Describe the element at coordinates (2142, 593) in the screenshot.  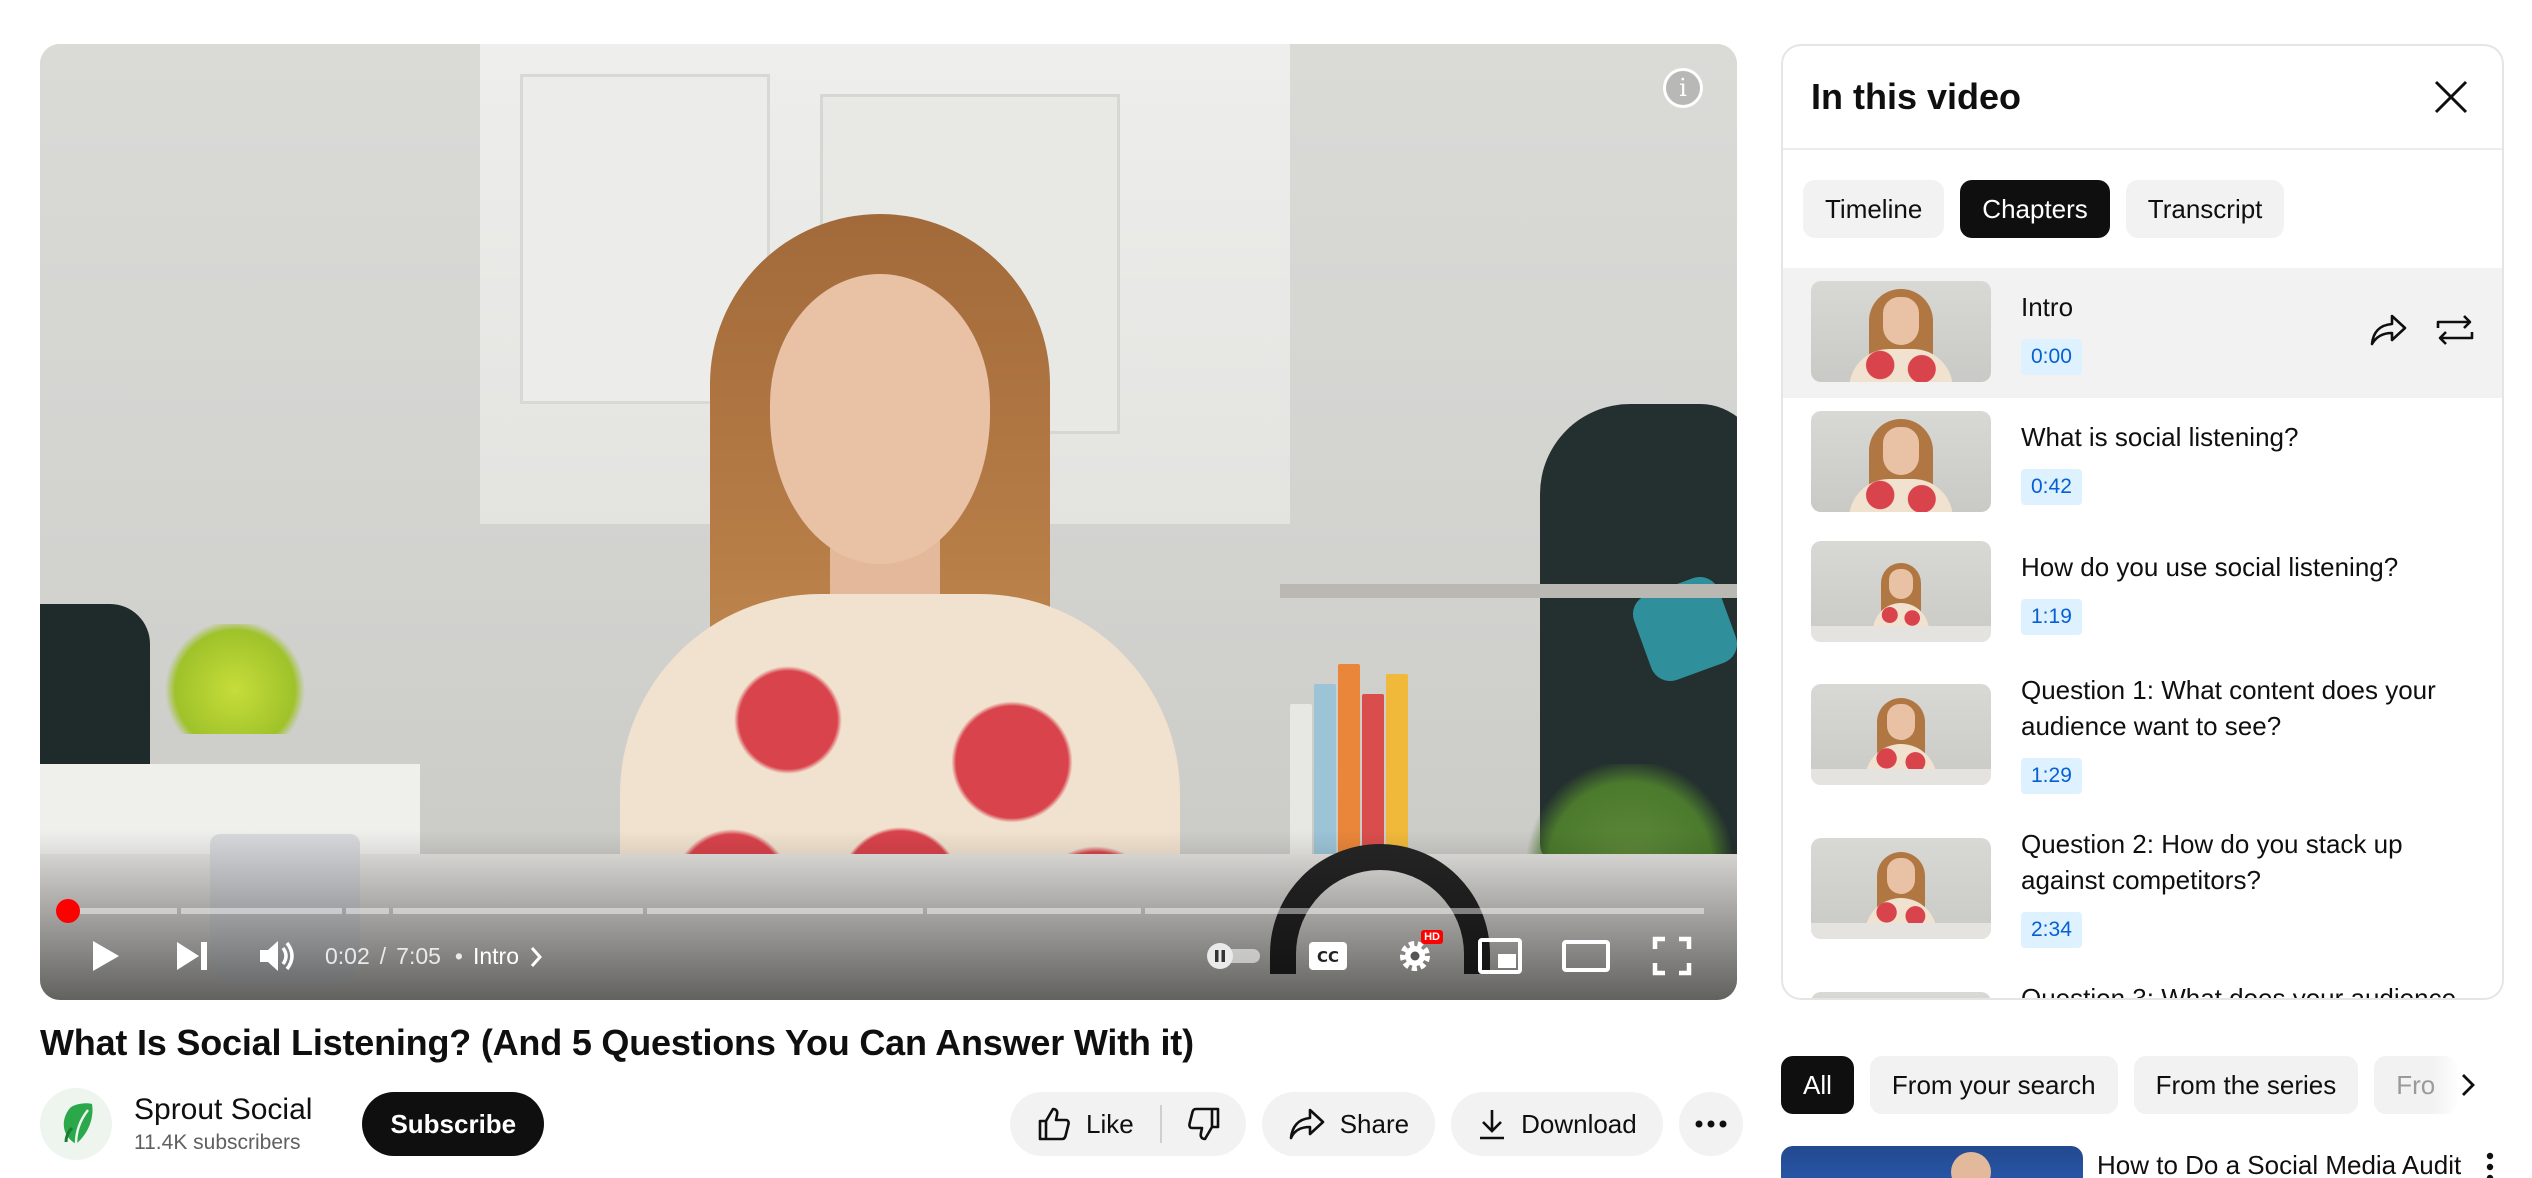
I see `chapter-item: How do you use social listening? 1:19` at that location.